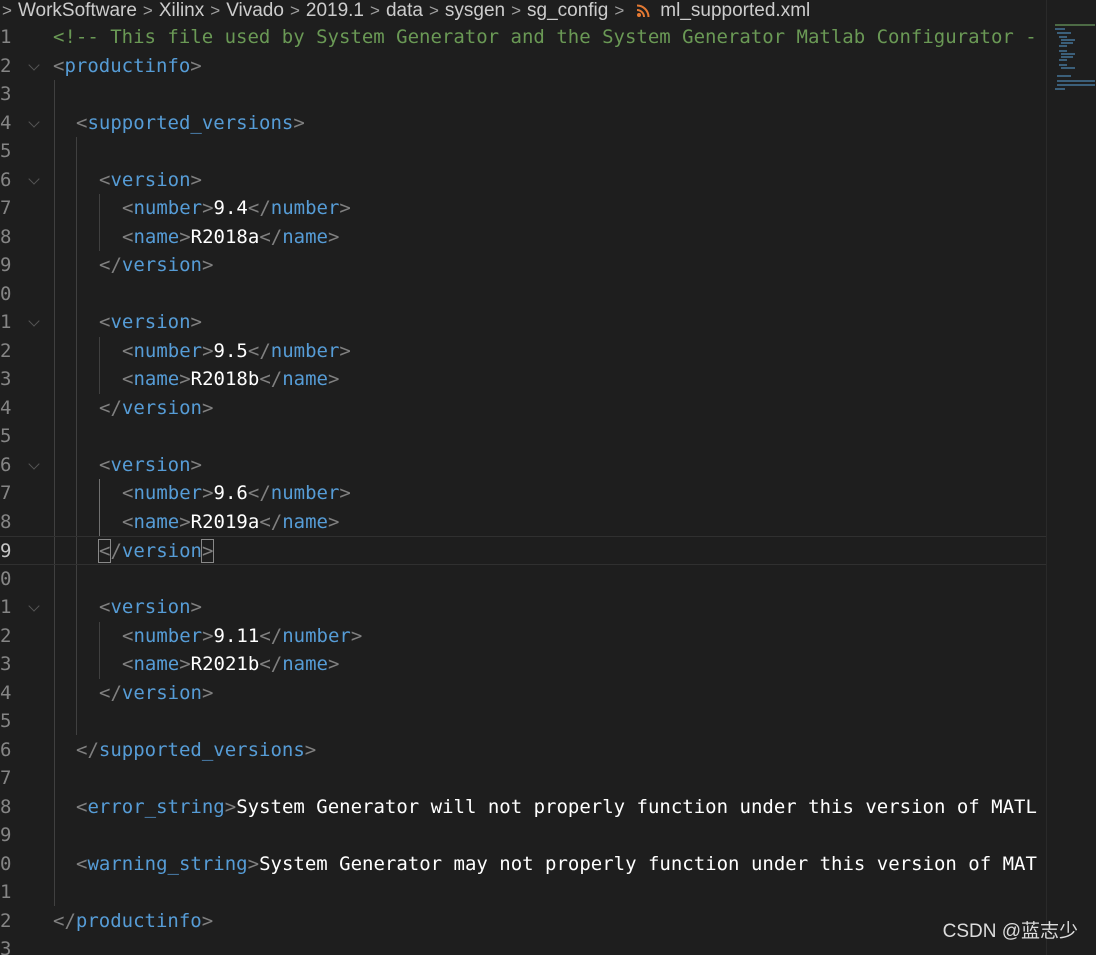 The height and width of the screenshot is (955, 1096). Describe the element at coordinates (1010, 931) in the screenshot. I see `watermark: CSDN @蓝志少` at that location.